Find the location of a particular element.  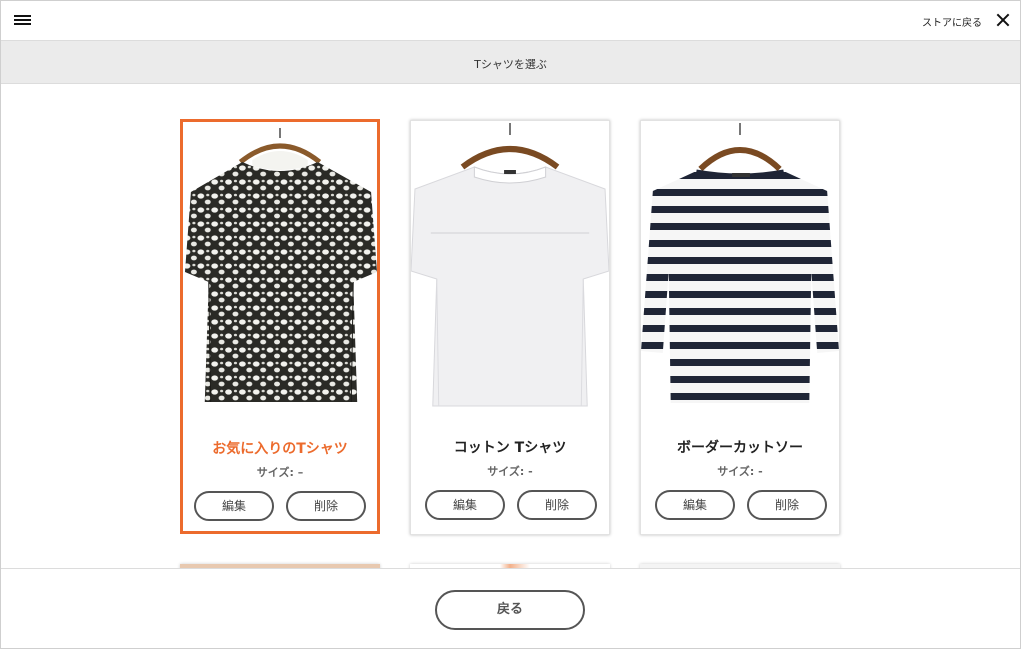

tshirt-card: コットン Tシャツ サイズ: - 編集 削除 is located at coordinates (510, 327).